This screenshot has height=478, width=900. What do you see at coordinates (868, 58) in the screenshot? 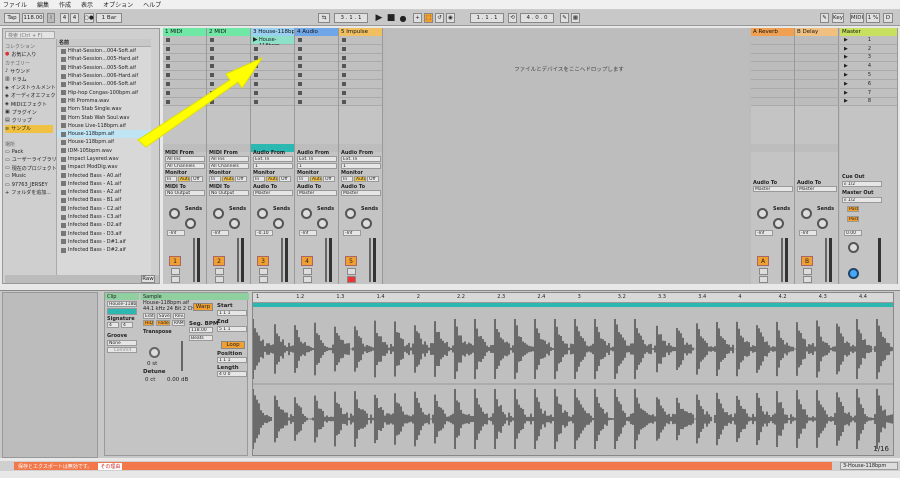
I see `scene-row: ▶ 3` at bounding box center [868, 58].